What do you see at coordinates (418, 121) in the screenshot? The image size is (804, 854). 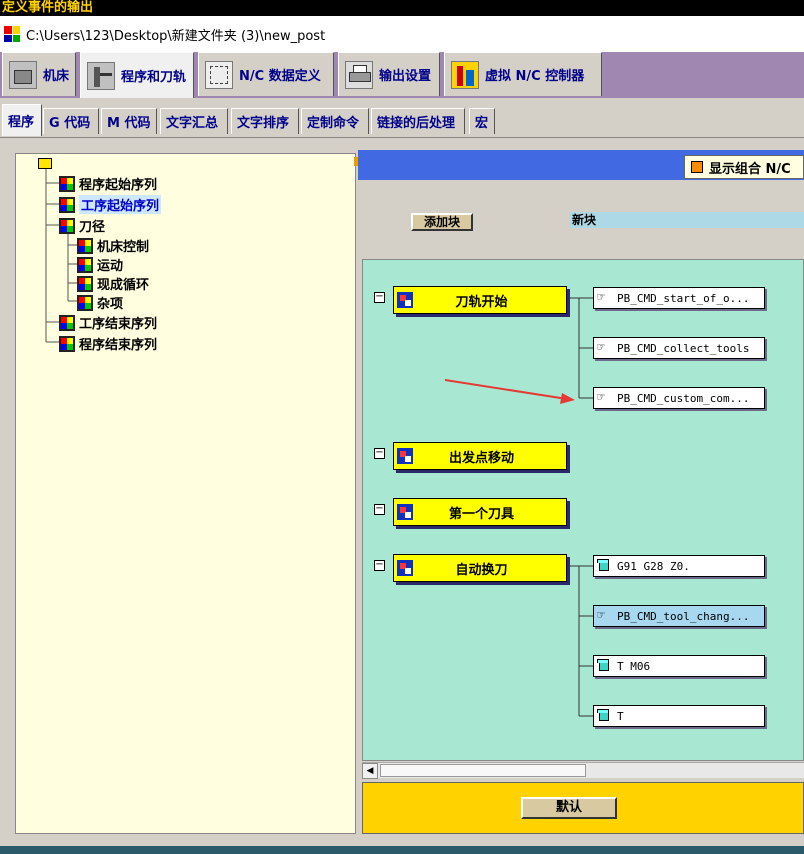 I see `subtab-linked-posts: 链接的后处理` at bounding box center [418, 121].